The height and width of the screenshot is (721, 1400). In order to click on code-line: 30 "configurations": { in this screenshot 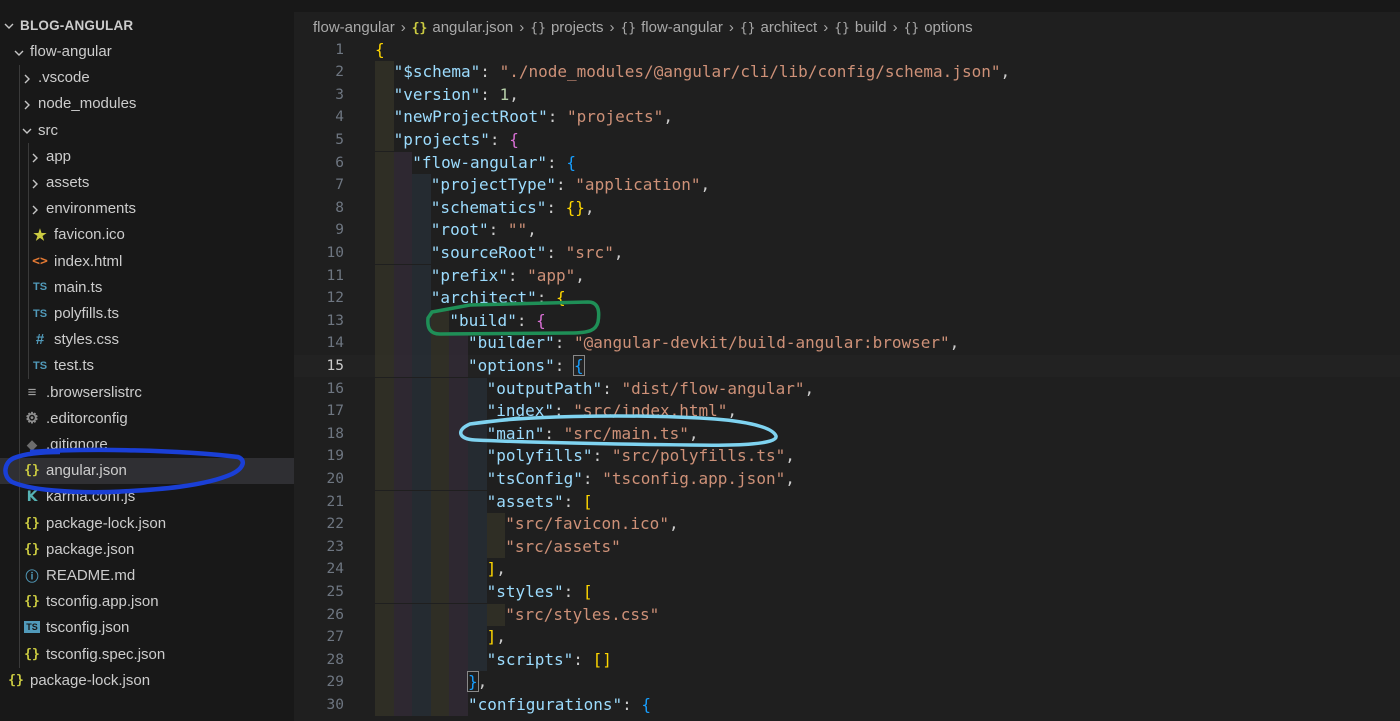, I will do `click(847, 705)`.